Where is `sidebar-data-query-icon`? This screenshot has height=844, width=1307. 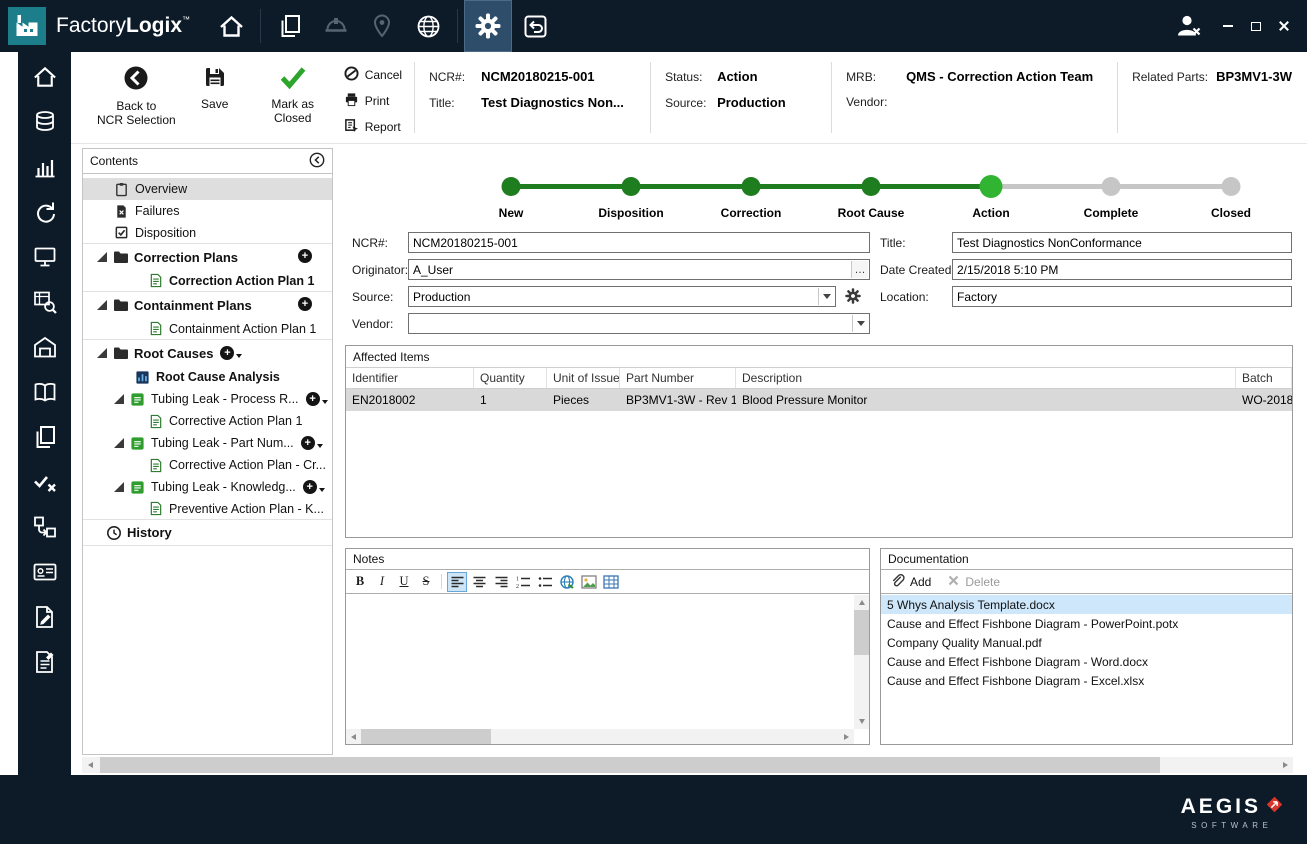 sidebar-data-query-icon is located at coordinates (45, 301).